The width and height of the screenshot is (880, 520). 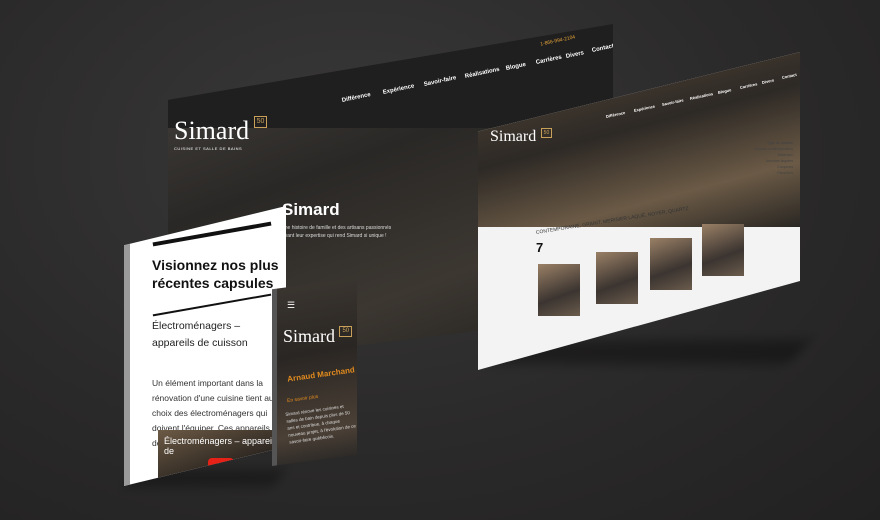 I want to click on hero-title: Simard, so click(x=311, y=209).